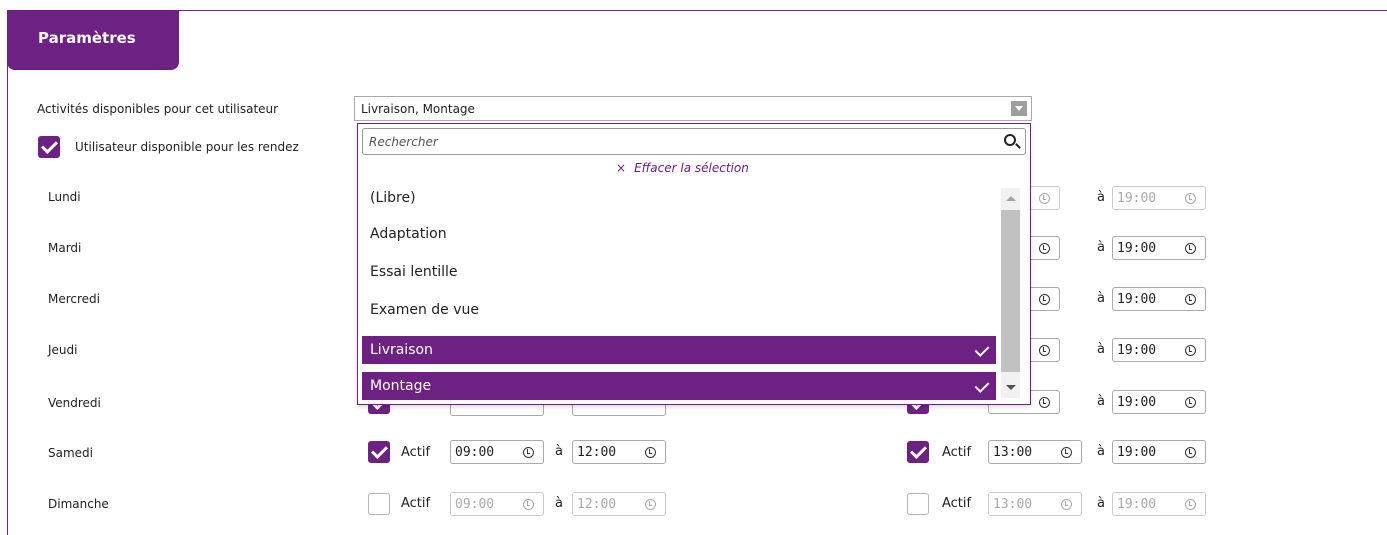 This screenshot has height=535, width=1387. Describe the element at coordinates (1159, 504) in the screenshot. I see `dimanche-pm-to: 19:00` at that location.